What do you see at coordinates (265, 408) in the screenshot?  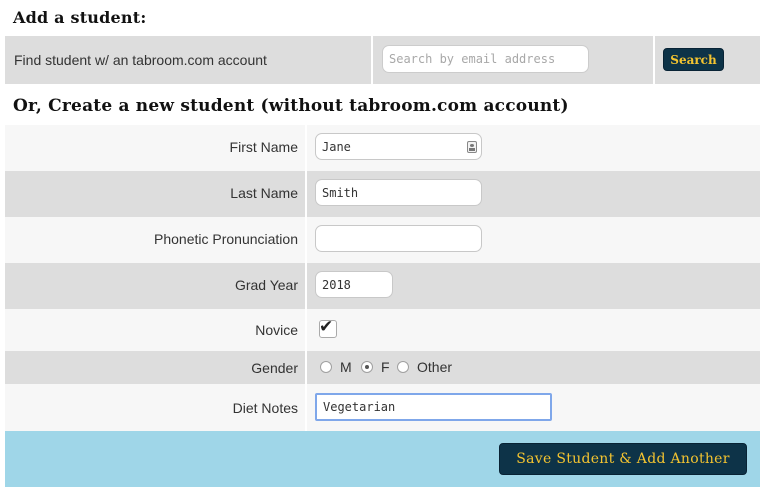 I see `diet-notes-label: Diet Notes` at bounding box center [265, 408].